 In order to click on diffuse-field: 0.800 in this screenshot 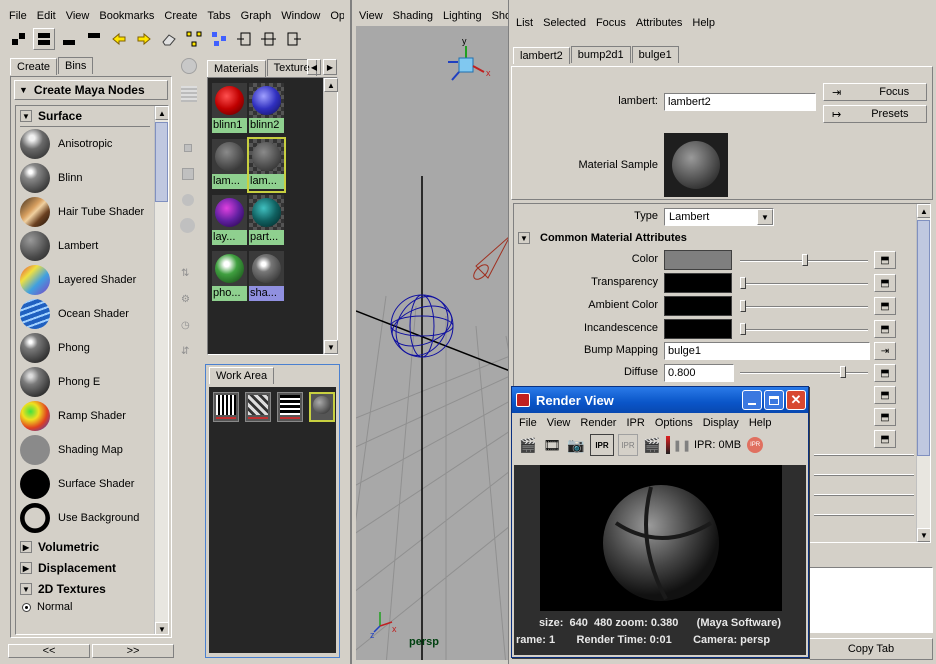, I will do `click(699, 373)`.